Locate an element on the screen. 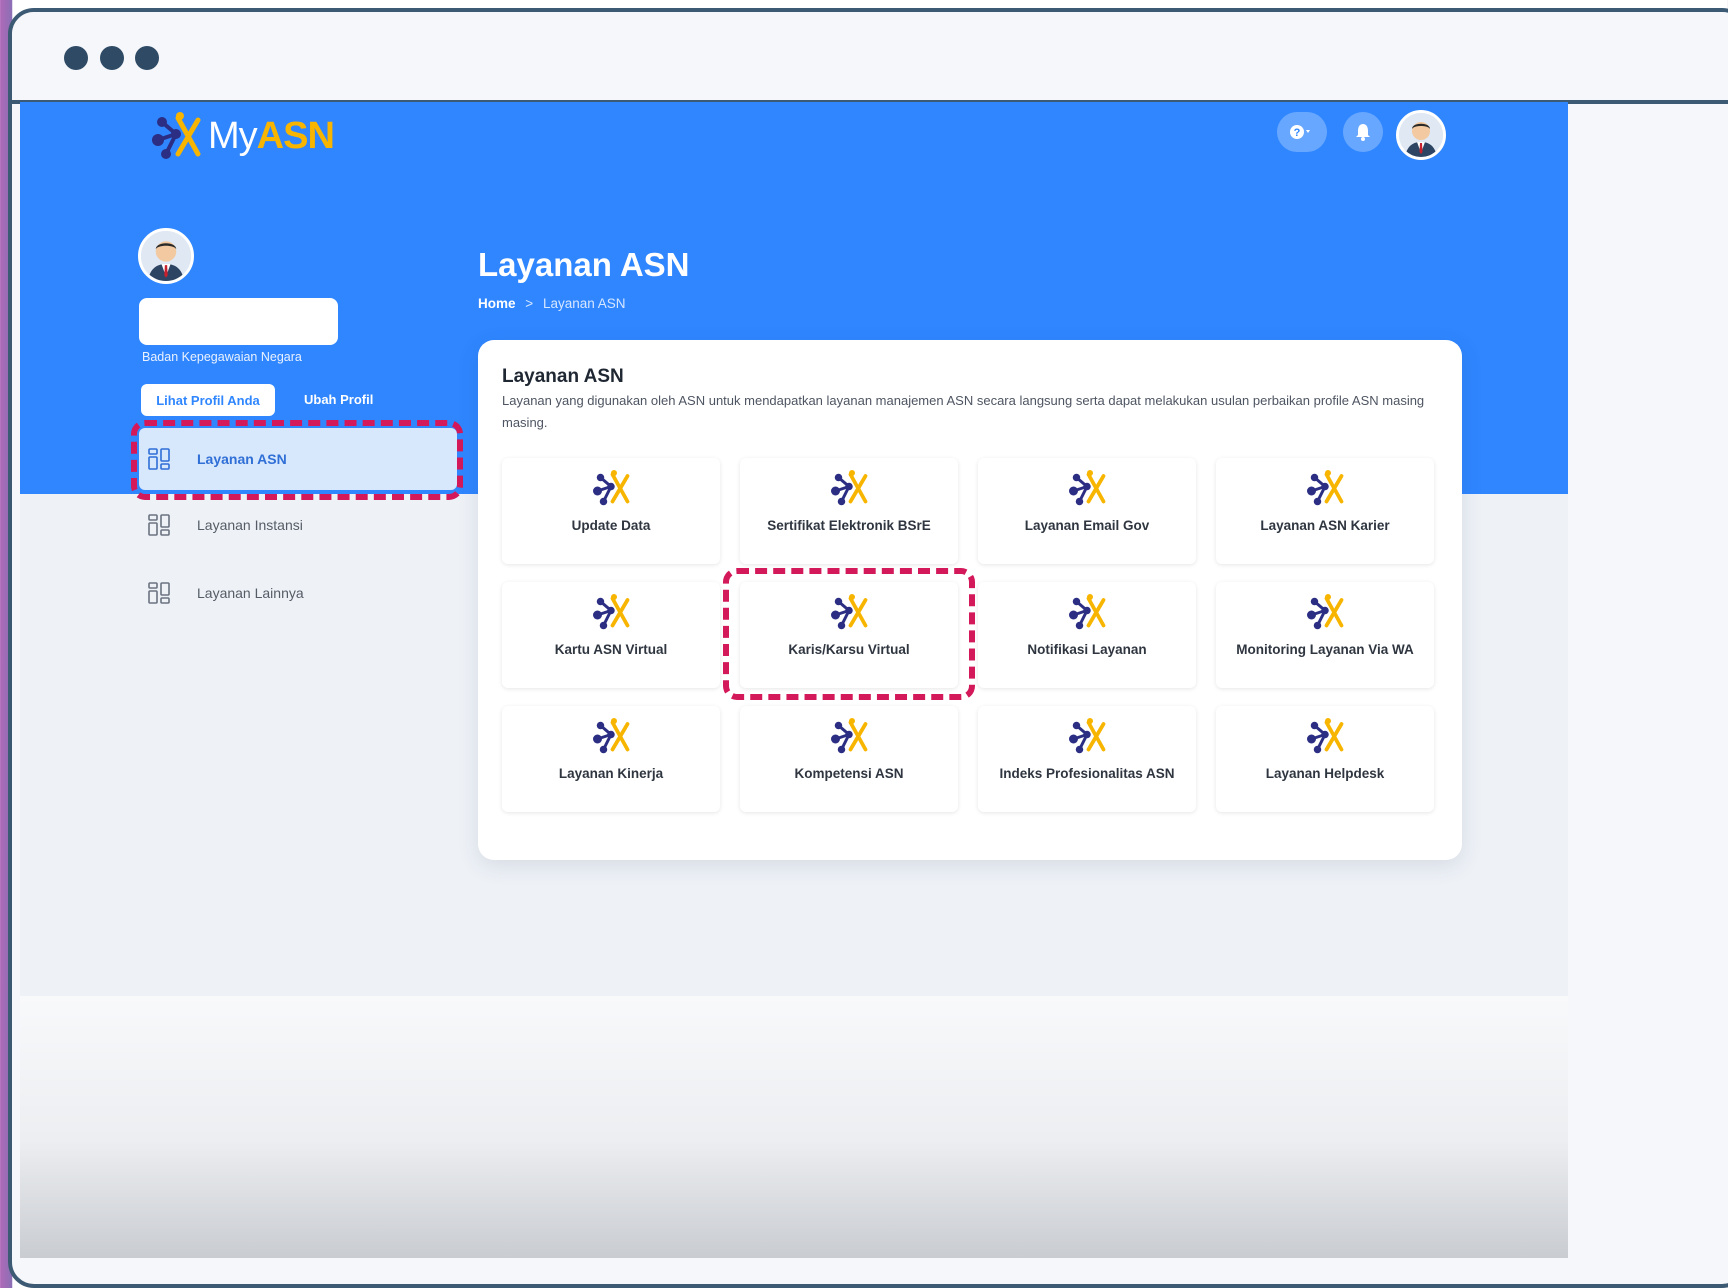 This screenshot has height=1288, width=1728. notifications-button is located at coordinates (1363, 132).